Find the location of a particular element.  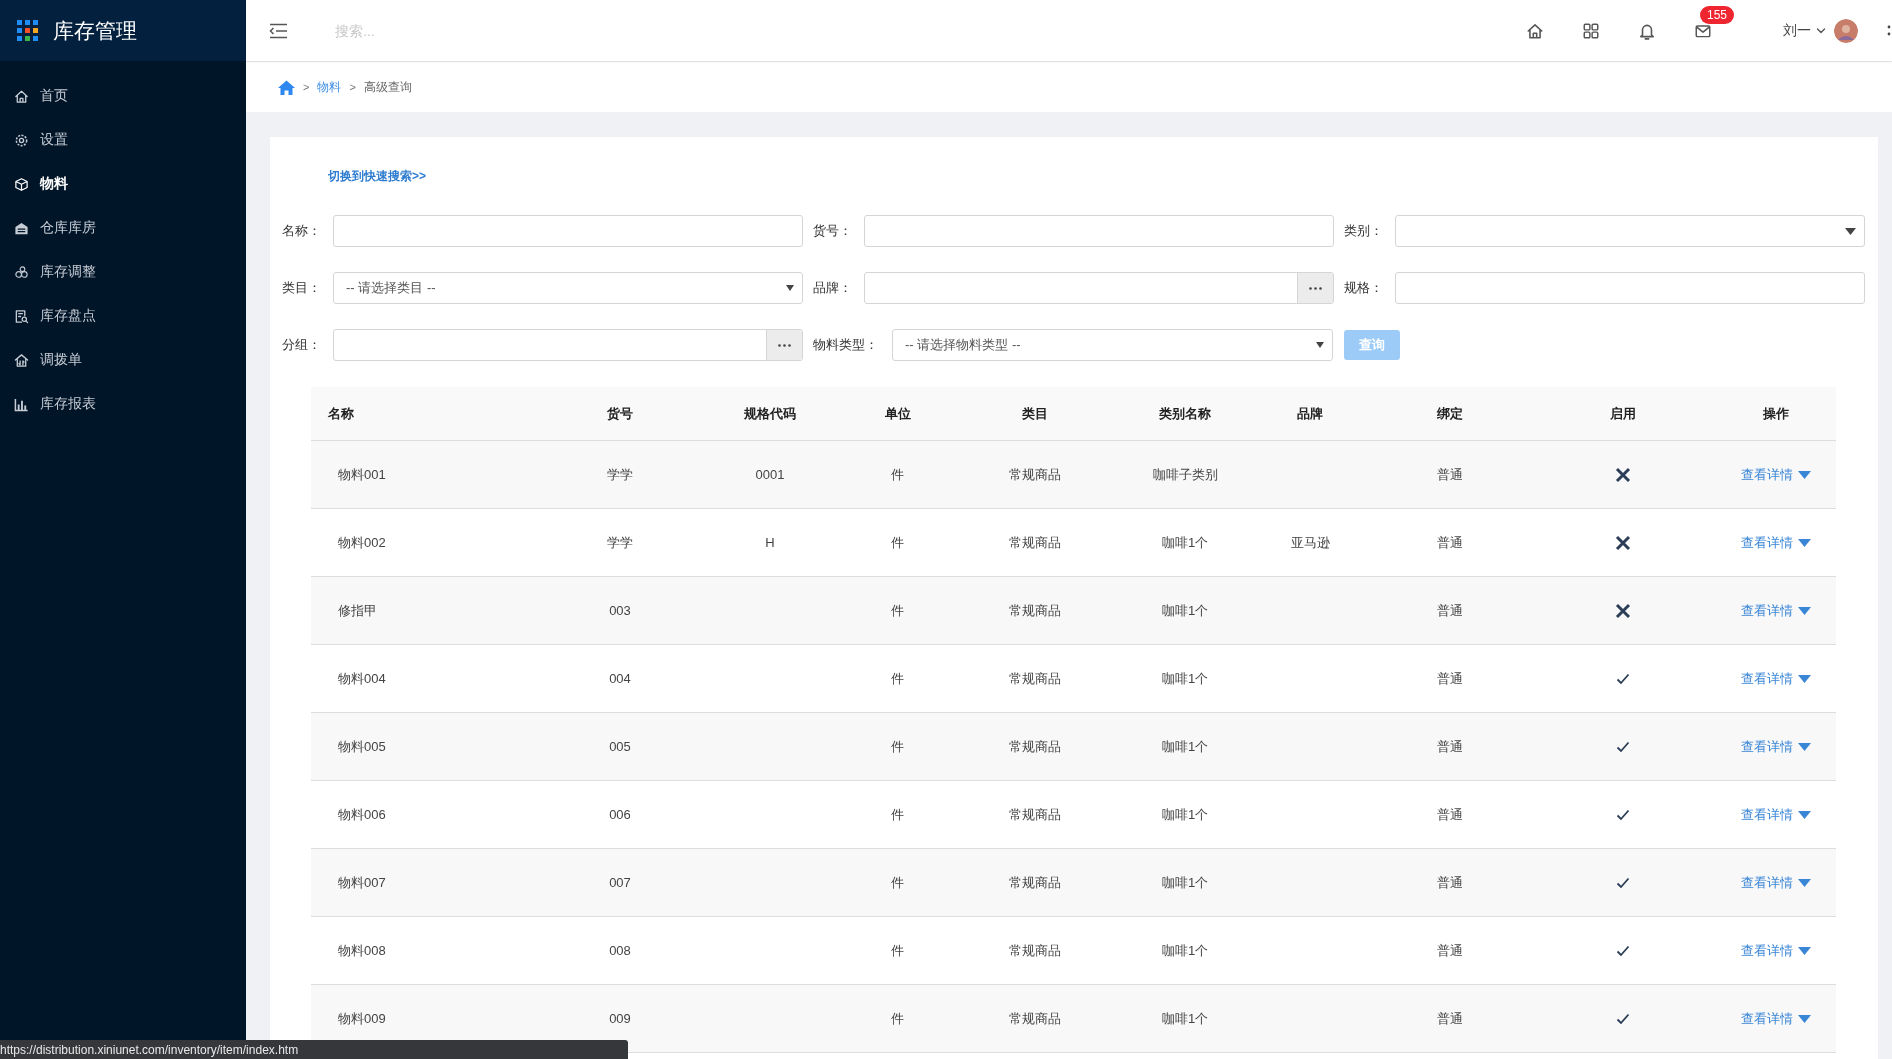

menu-icon is located at coordinates (278, 30).